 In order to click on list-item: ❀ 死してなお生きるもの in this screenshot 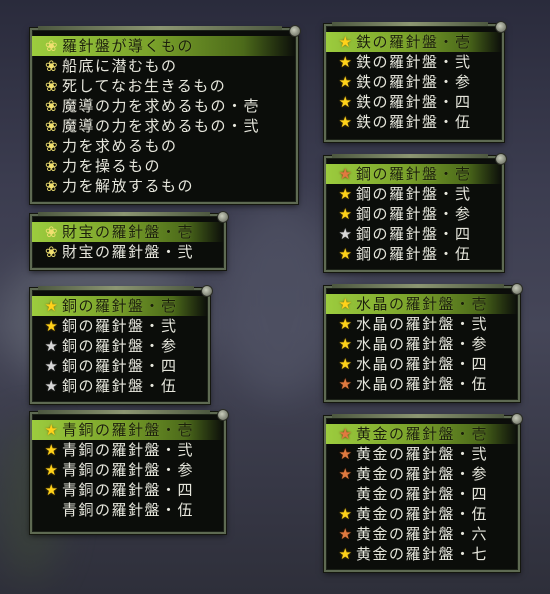, I will do `click(164, 86)`.